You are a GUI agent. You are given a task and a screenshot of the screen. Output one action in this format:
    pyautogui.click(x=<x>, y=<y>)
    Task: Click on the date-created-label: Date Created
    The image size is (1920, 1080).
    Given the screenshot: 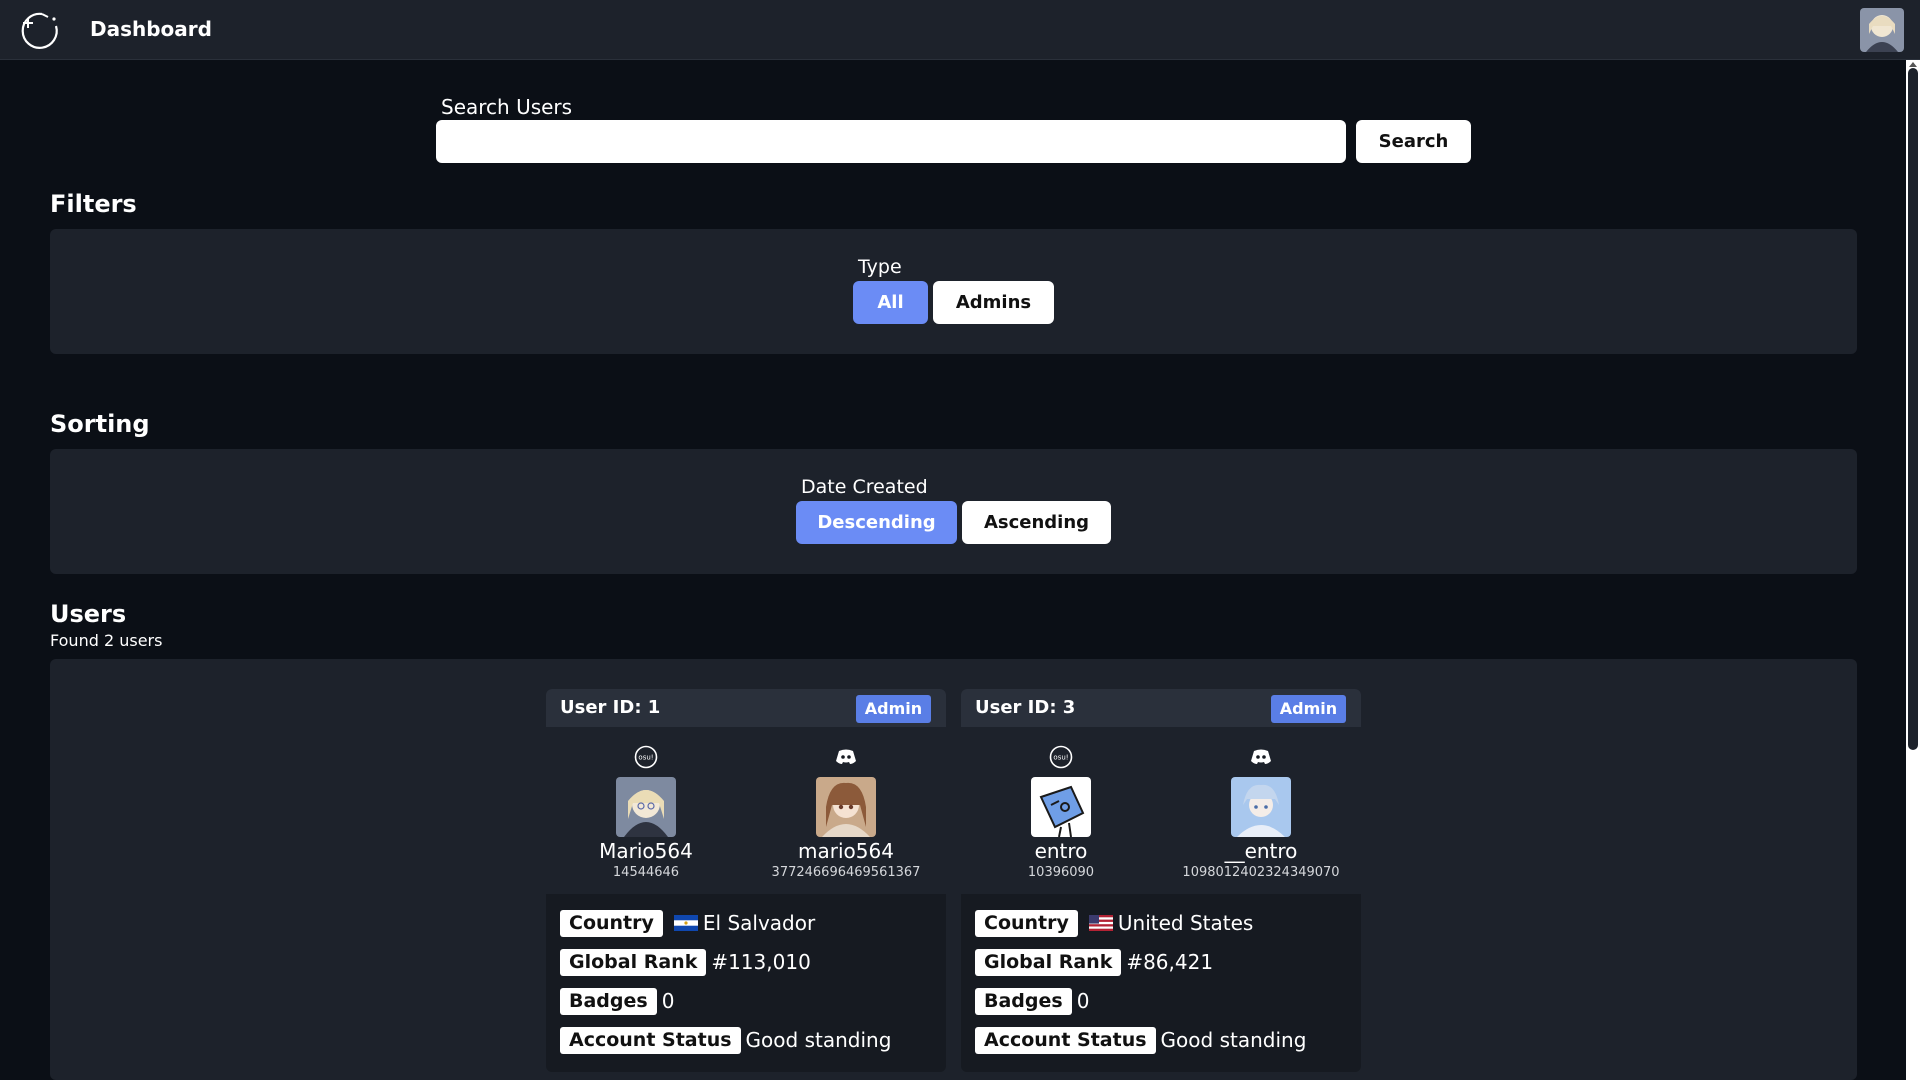 What is the action you would take?
    pyautogui.click(x=864, y=487)
    